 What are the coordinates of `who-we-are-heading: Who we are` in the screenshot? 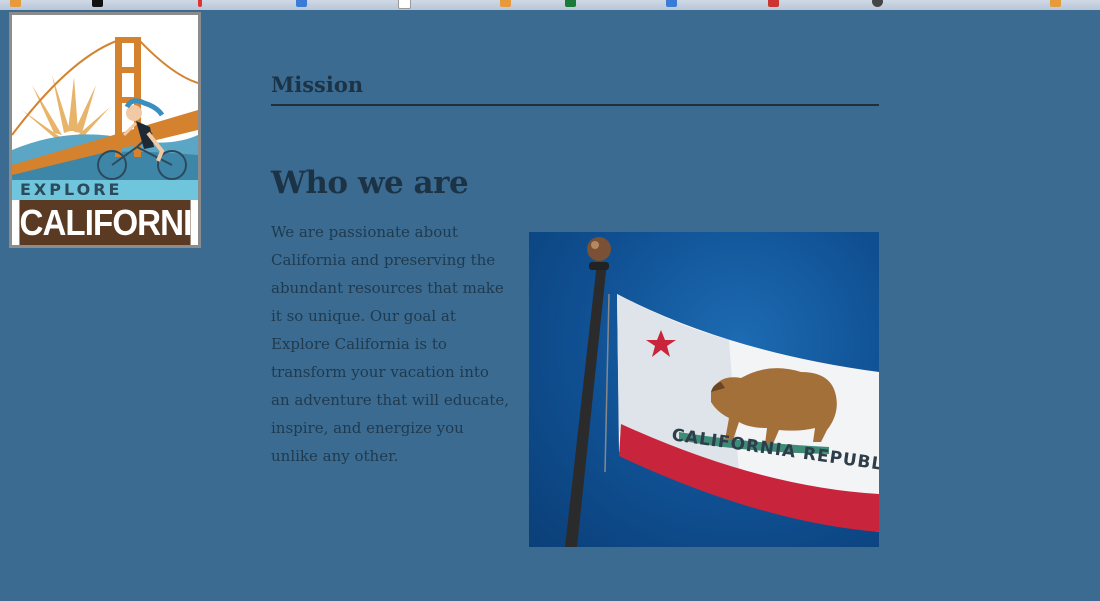 It's located at (370, 183).